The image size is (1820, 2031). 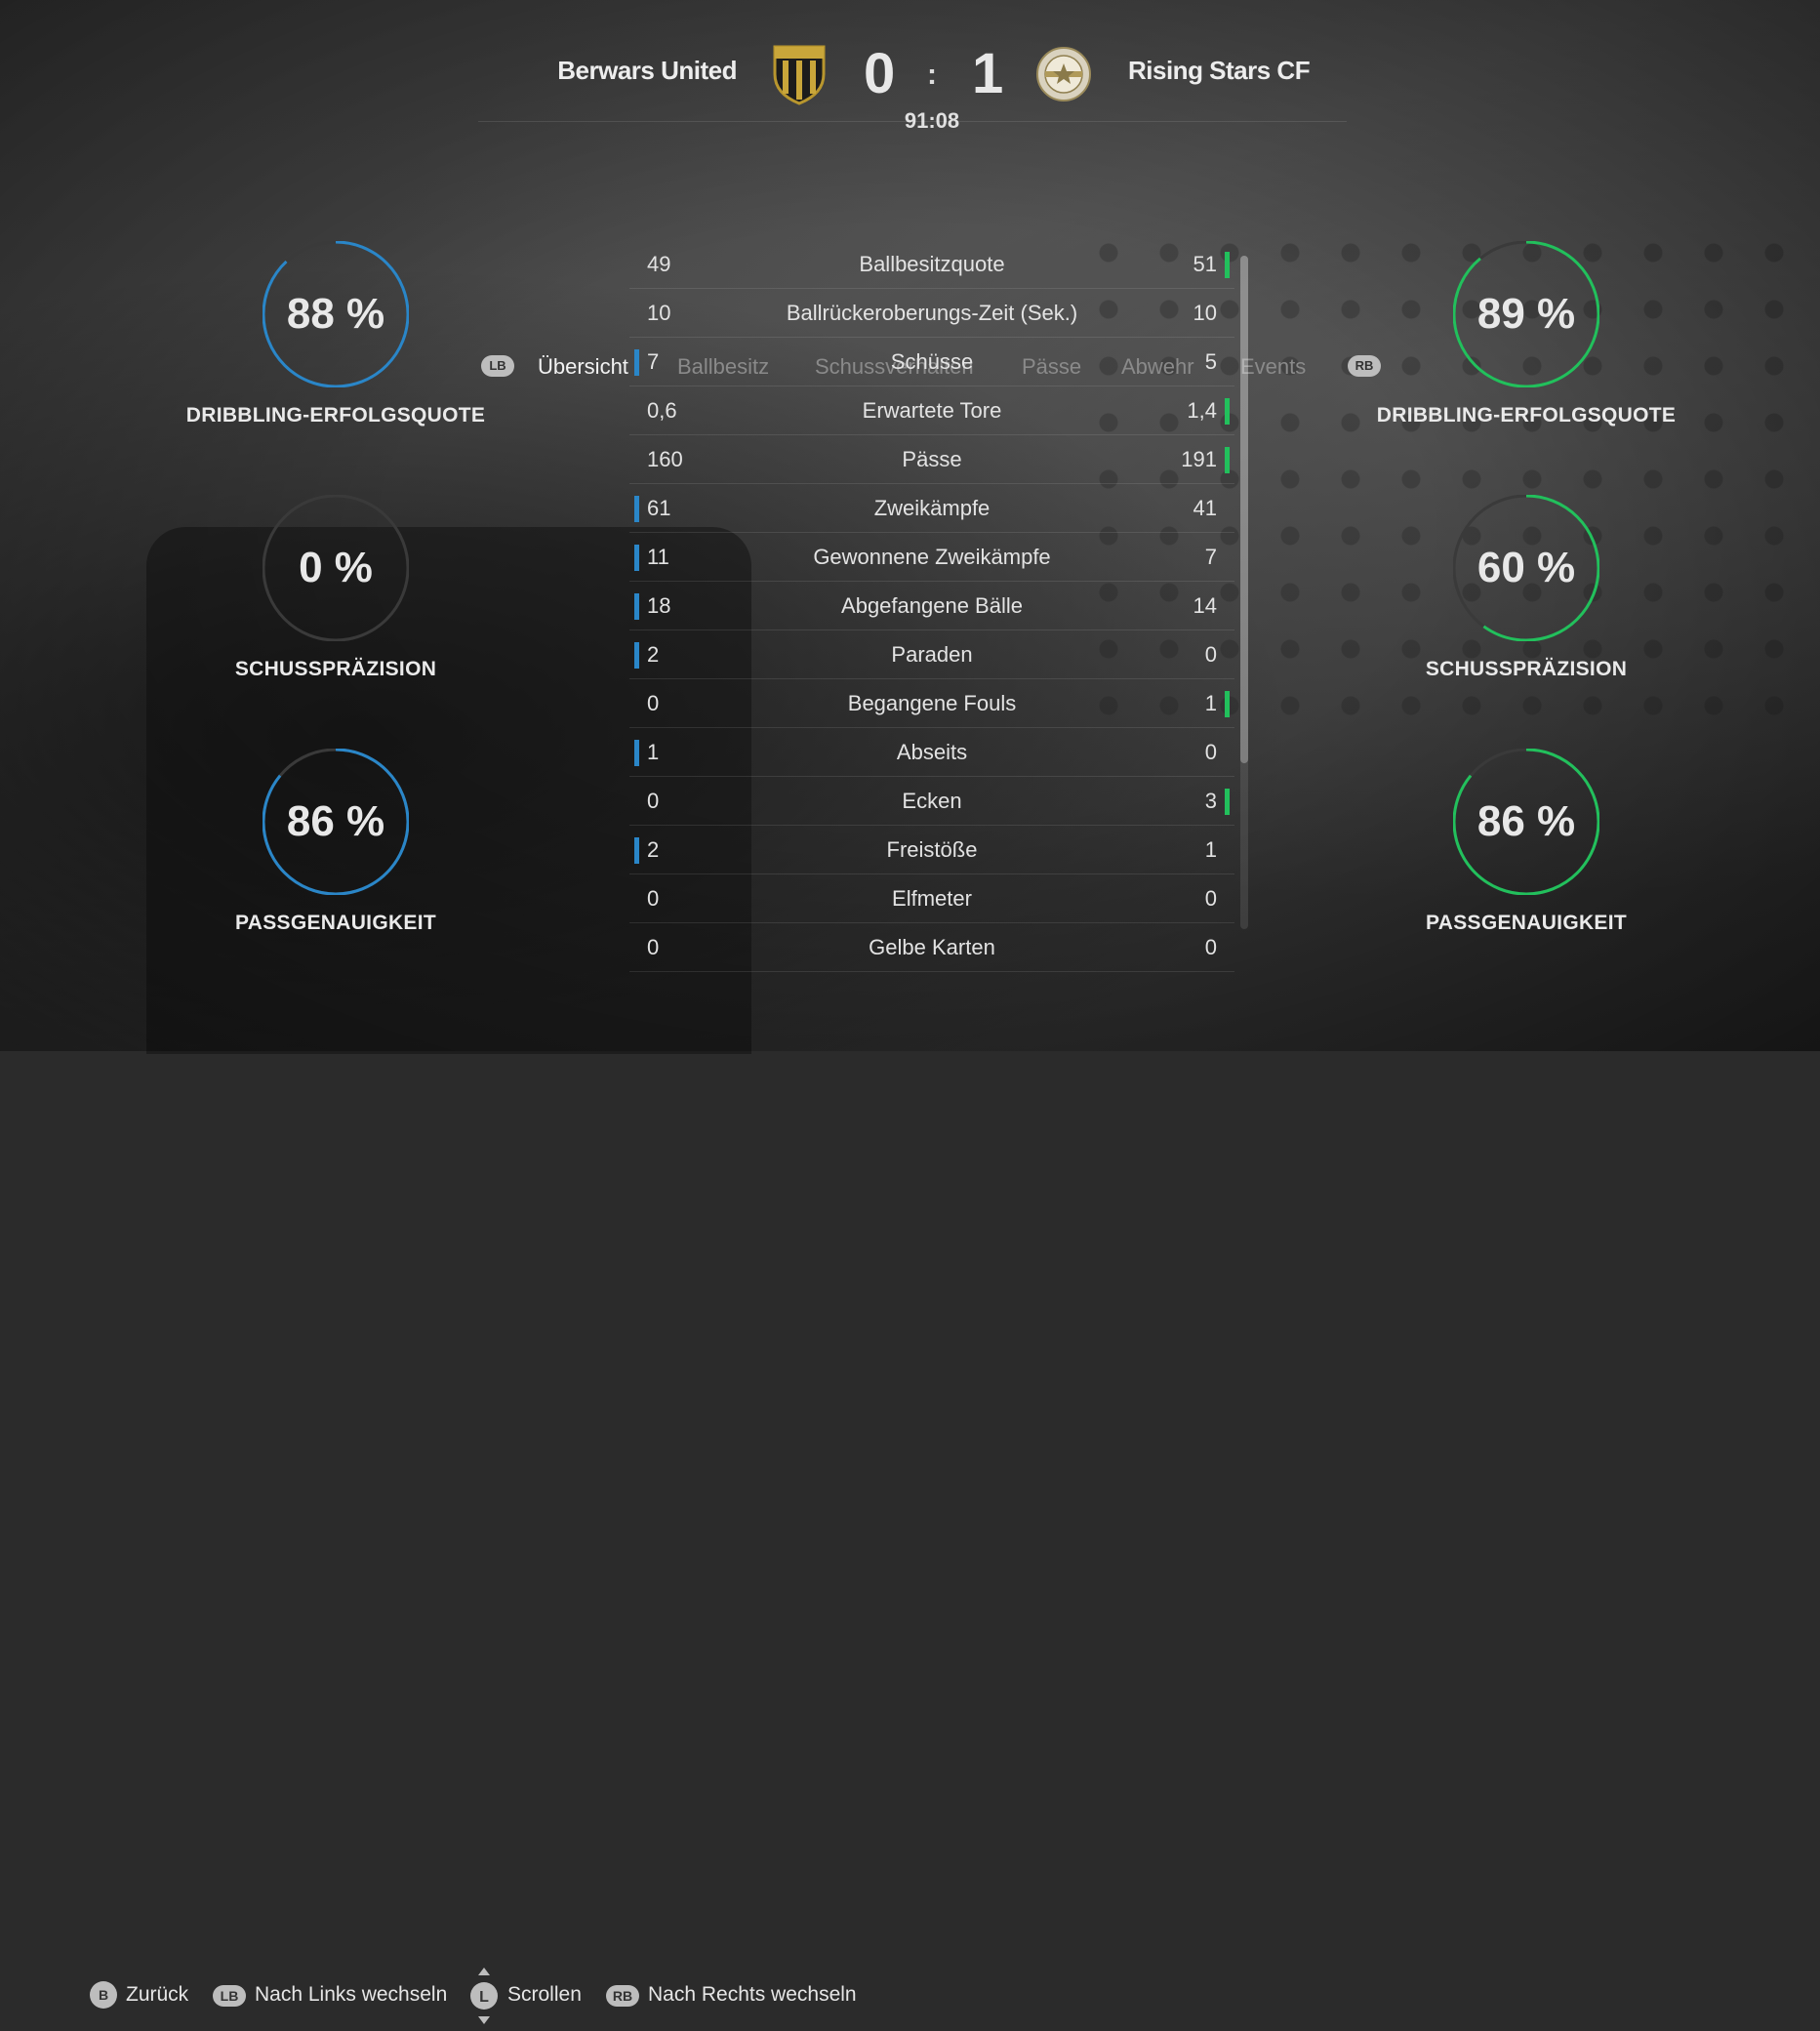 What do you see at coordinates (335, 314) in the screenshot?
I see `ring-value: 88 %` at bounding box center [335, 314].